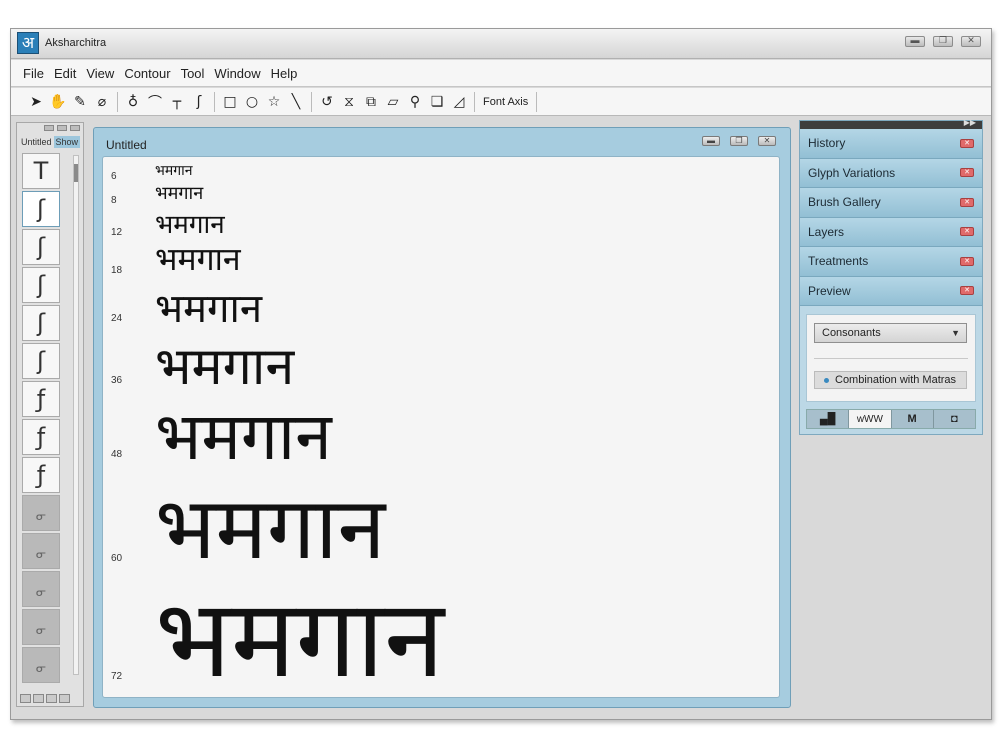  Describe the element at coordinates (51, 698) in the screenshot. I see `add-glyph-button` at that location.